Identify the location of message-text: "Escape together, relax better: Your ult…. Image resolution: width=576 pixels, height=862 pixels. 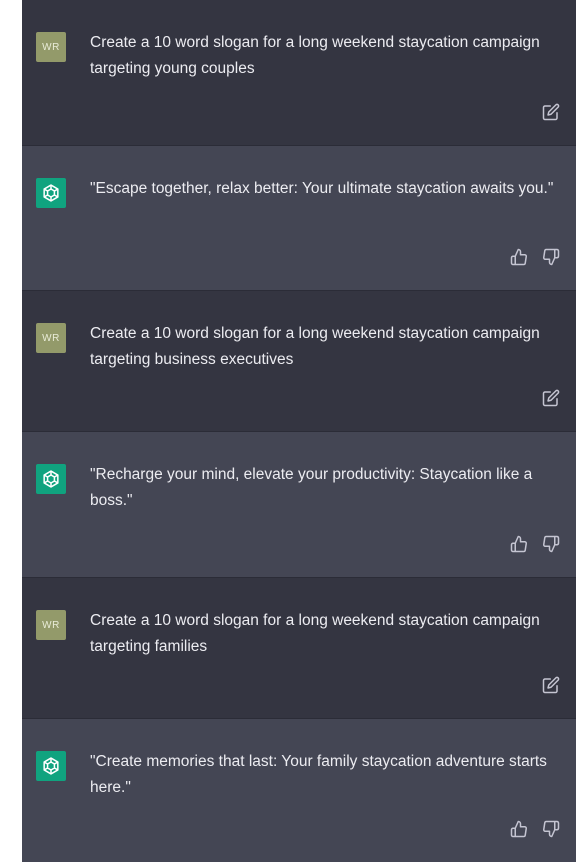
(322, 188).